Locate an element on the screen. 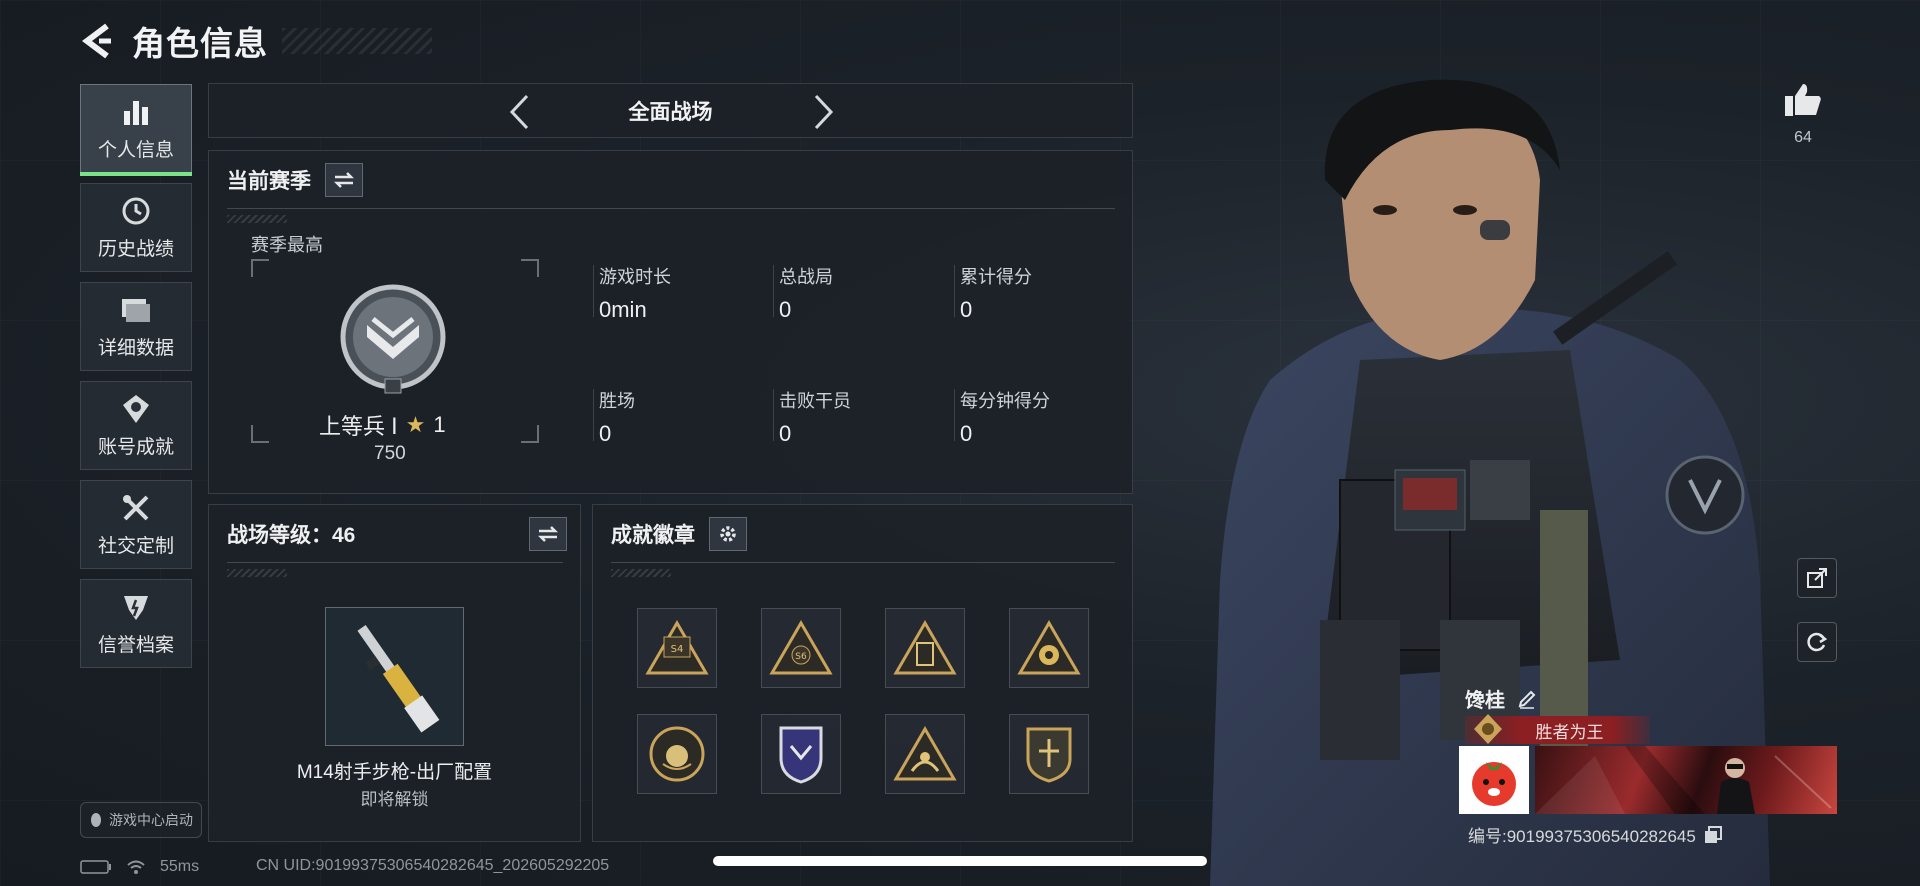 The width and height of the screenshot is (1920, 886). badge-laurel is located at coordinates (925, 754).